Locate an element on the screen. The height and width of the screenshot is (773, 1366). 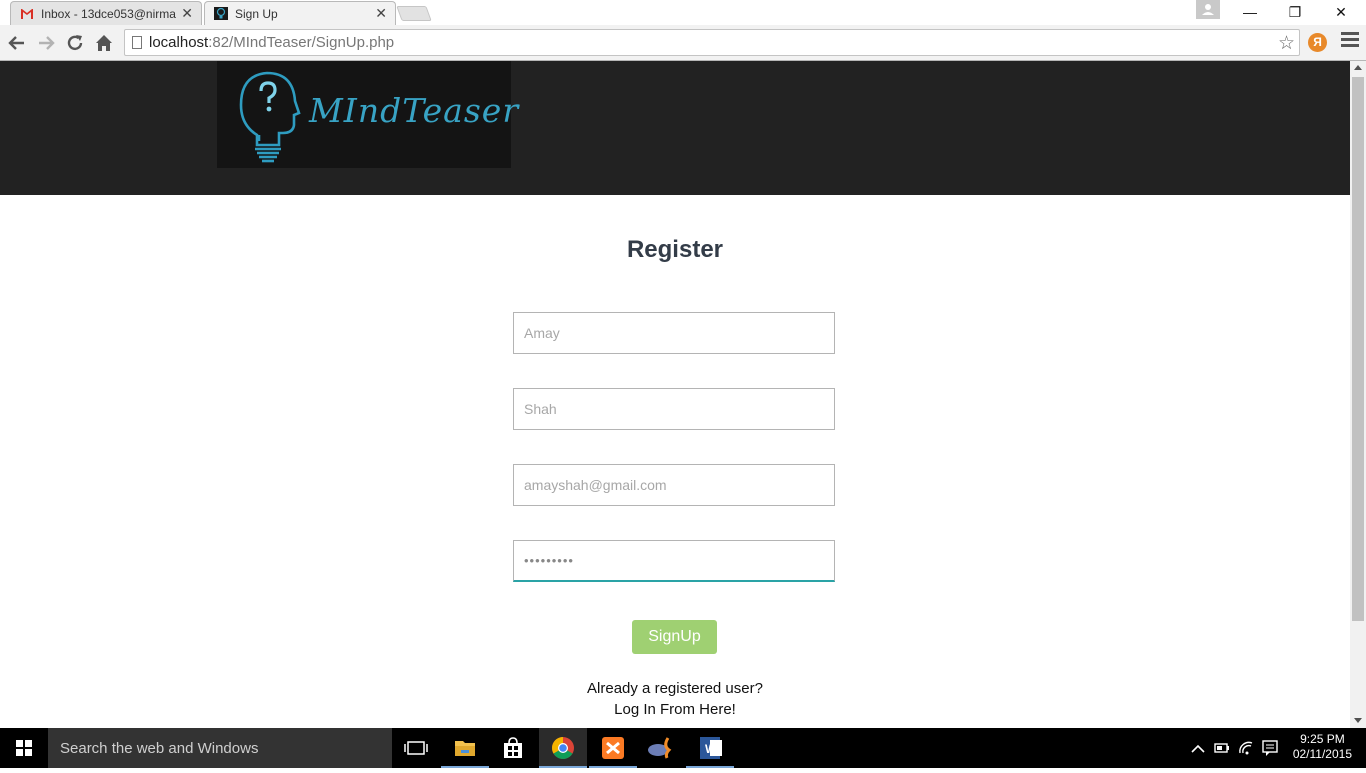
back-button is located at coordinates (17, 43).